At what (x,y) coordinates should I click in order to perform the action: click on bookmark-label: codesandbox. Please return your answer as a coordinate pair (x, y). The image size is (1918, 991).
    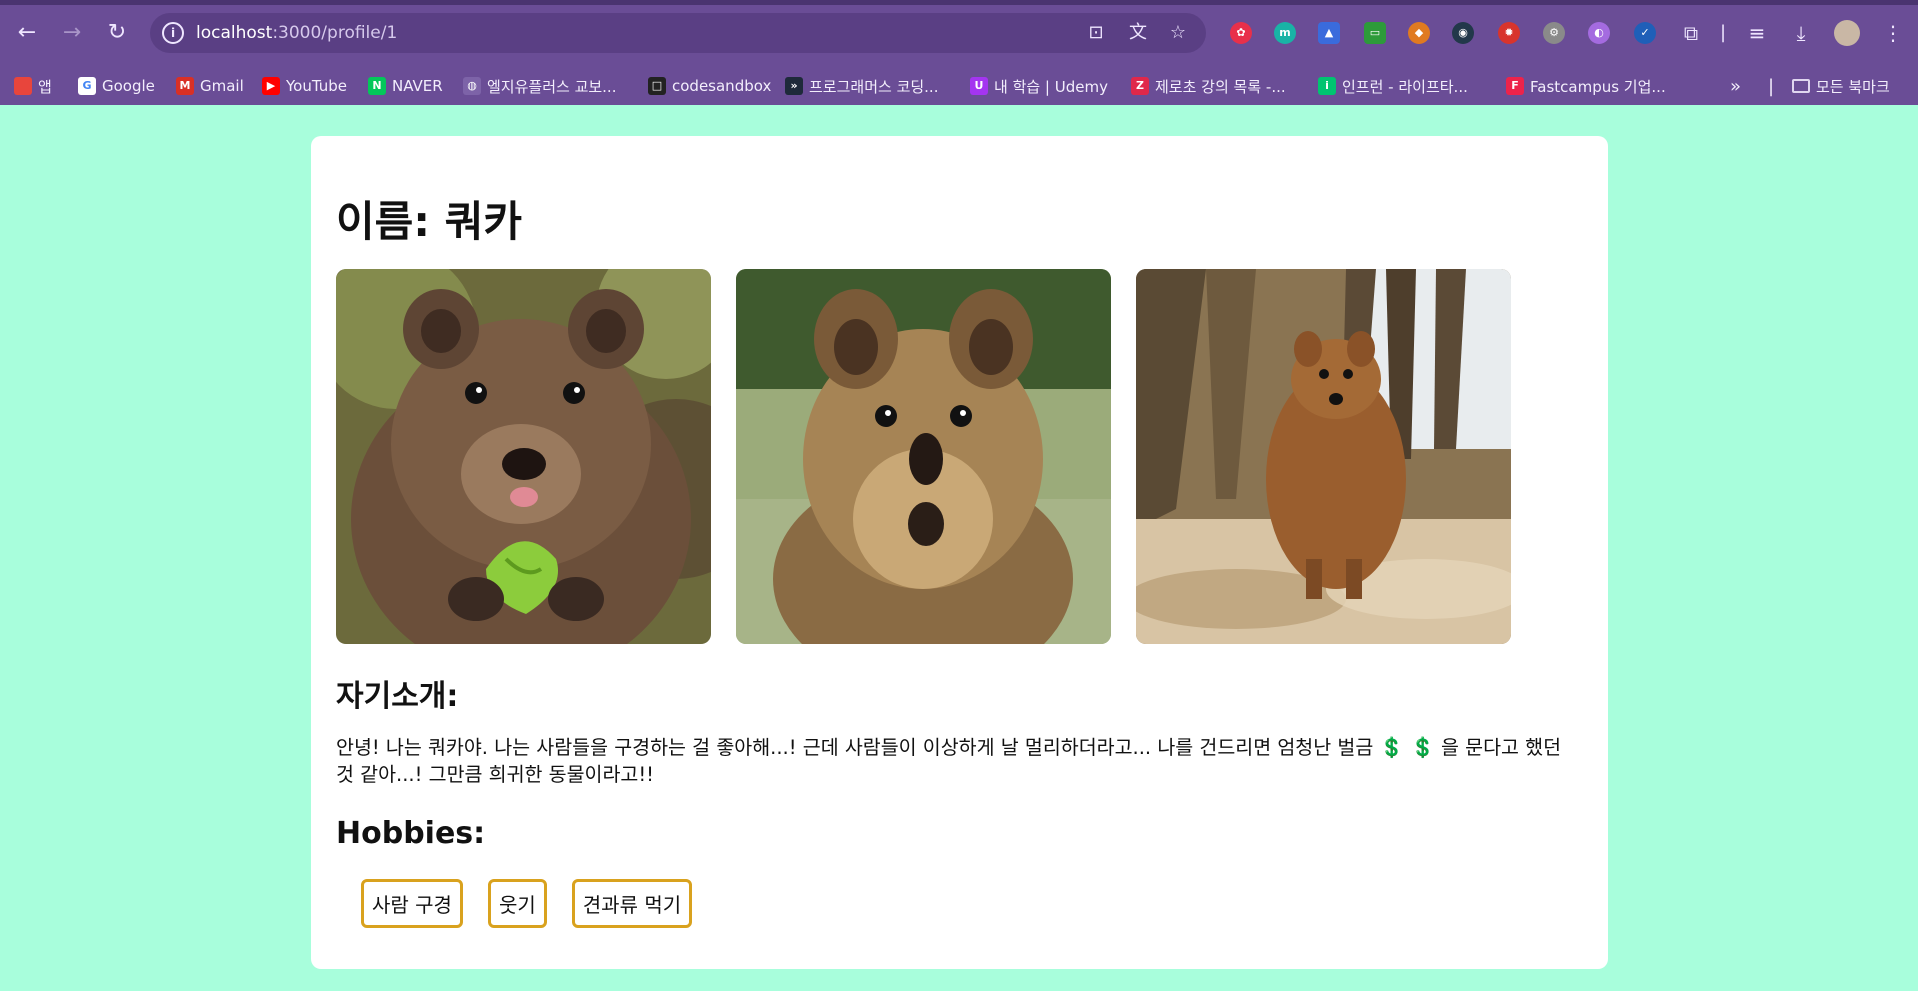
    Looking at the image, I should click on (722, 86).